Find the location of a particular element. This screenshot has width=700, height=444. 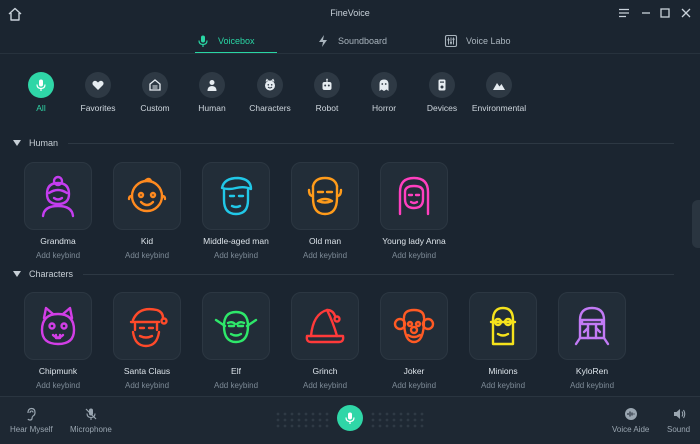

voice-card-grandma: Grandma Add keybind is located at coordinates (58, 212).